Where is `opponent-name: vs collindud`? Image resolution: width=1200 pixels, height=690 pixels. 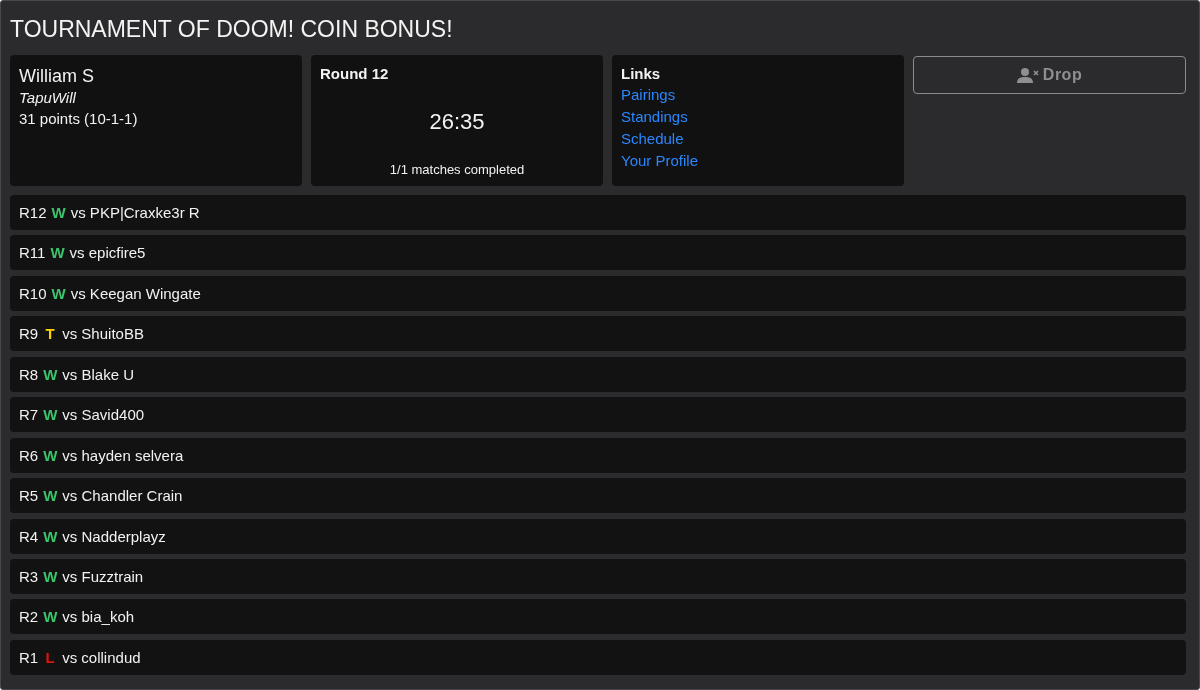 opponent-name: vs collindud is located at coordinates (101, 657).